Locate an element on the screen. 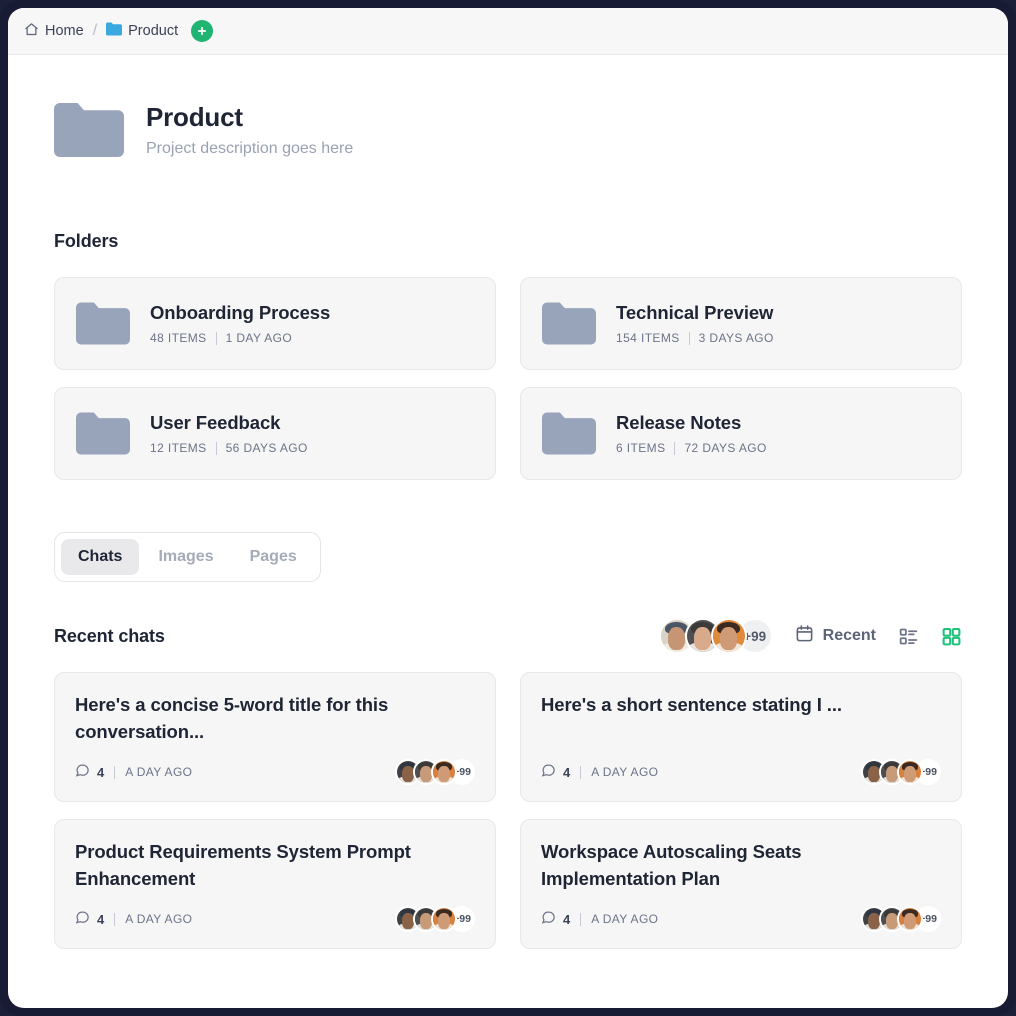 The height and width of the screenshot is (1016, 1016). tab-chats: Chats is located at coordinates (100, 557).